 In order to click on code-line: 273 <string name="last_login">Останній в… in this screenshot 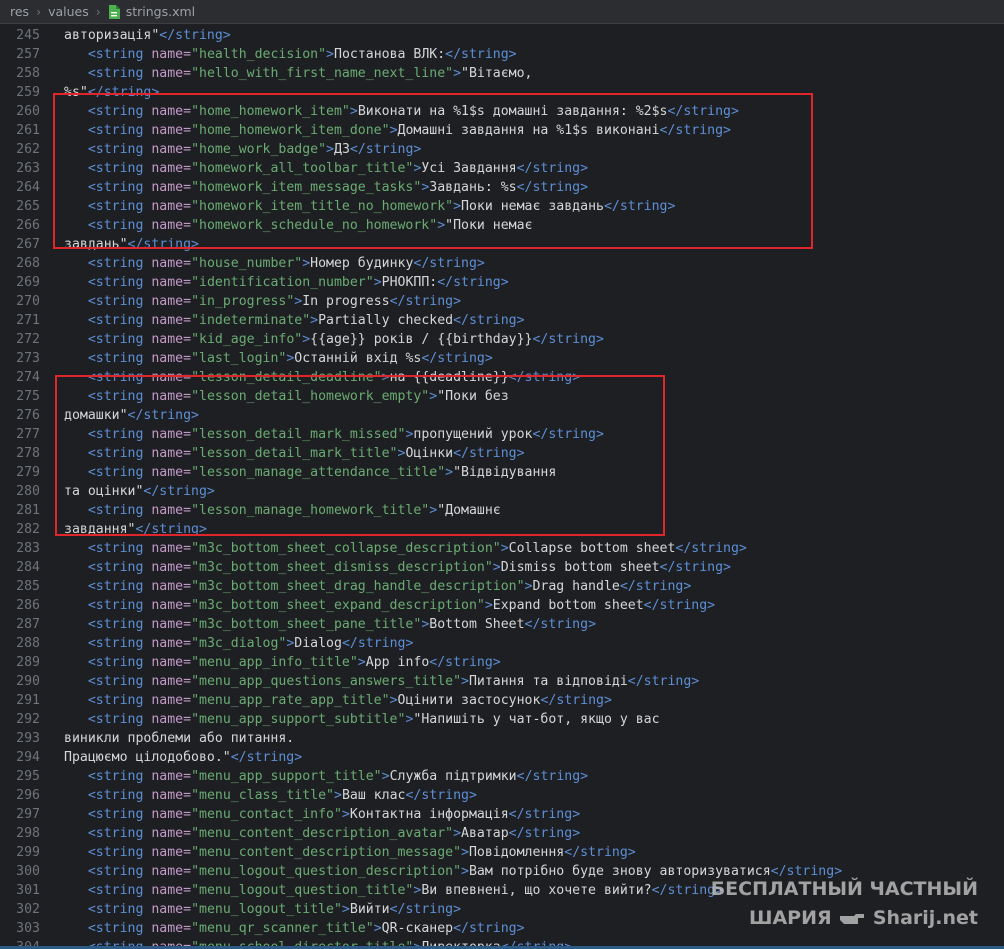, I will do `click(246, 358)`.